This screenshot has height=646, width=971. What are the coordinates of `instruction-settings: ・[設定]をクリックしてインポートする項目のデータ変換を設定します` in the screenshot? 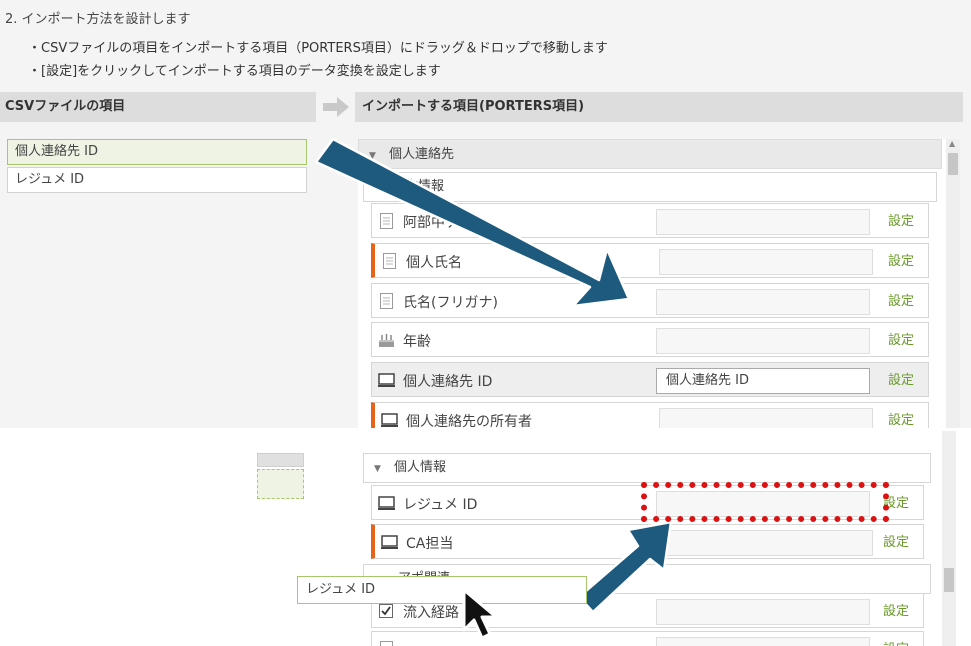 It's located at (234, 71).